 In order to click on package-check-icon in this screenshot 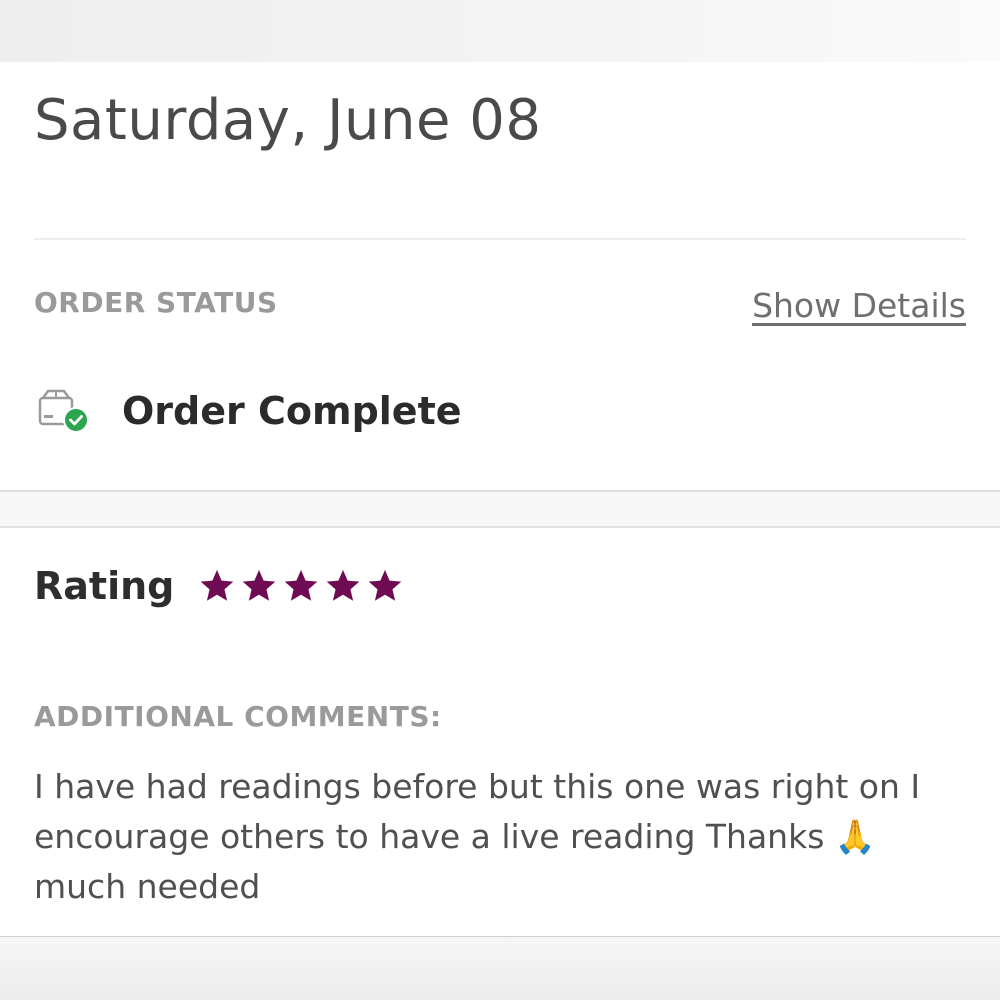, I will do `click(64, 411)`.